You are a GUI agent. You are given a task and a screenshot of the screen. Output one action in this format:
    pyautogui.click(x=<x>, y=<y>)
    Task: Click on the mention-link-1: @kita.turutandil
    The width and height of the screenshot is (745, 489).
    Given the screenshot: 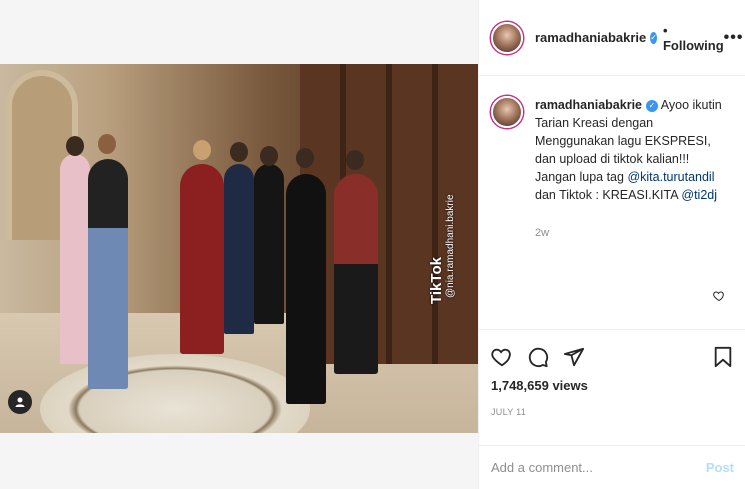 What is the action you would take?
    pyautogui.click(x=670, y=177)
    